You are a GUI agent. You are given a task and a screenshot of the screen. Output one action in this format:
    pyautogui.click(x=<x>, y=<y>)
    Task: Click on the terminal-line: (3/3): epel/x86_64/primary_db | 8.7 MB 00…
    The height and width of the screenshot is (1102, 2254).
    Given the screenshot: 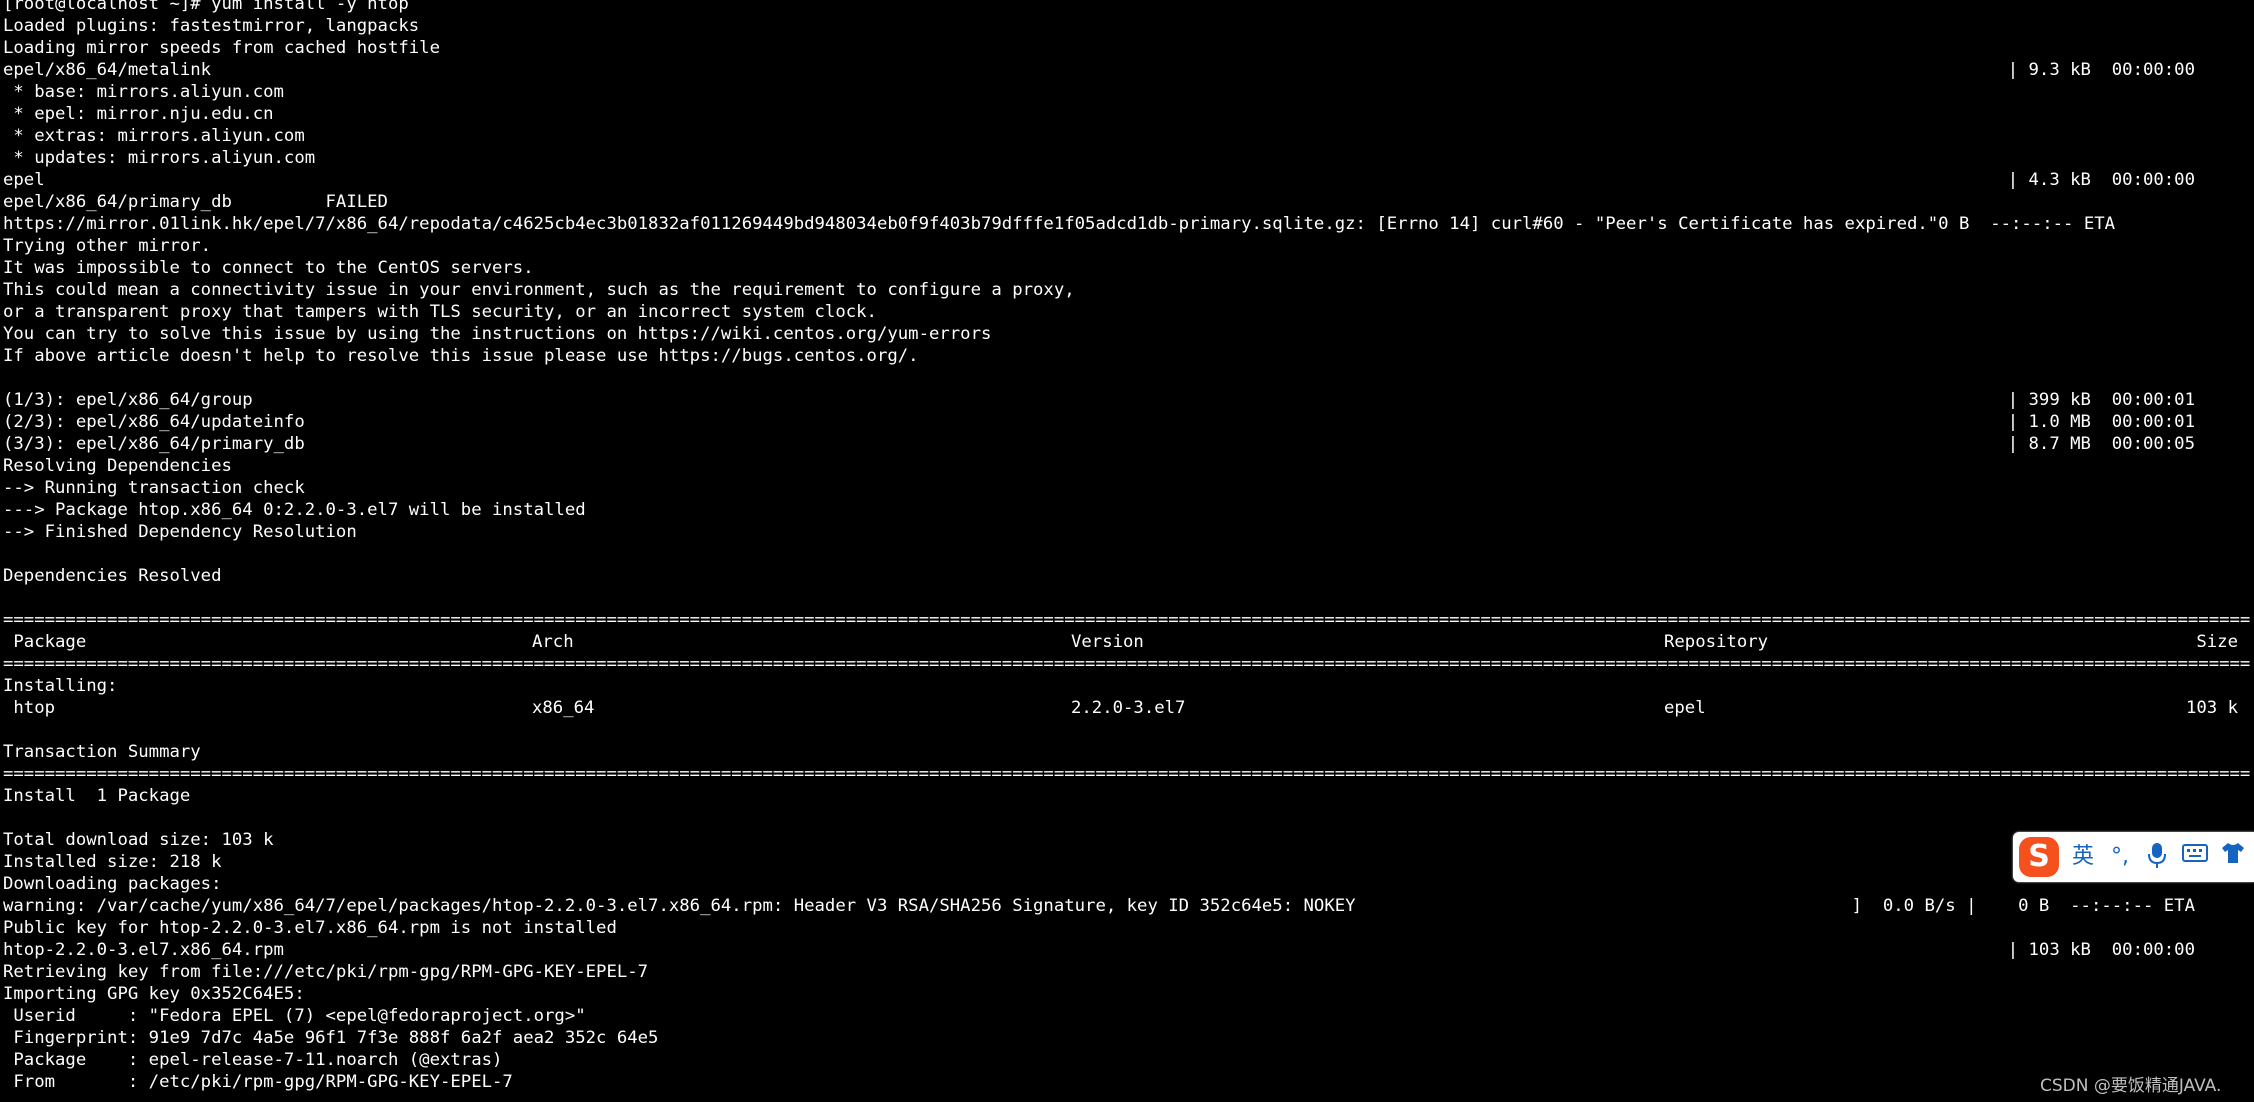 What is the action you would take?
    pyautogui.click(x=1127, y=444)
    